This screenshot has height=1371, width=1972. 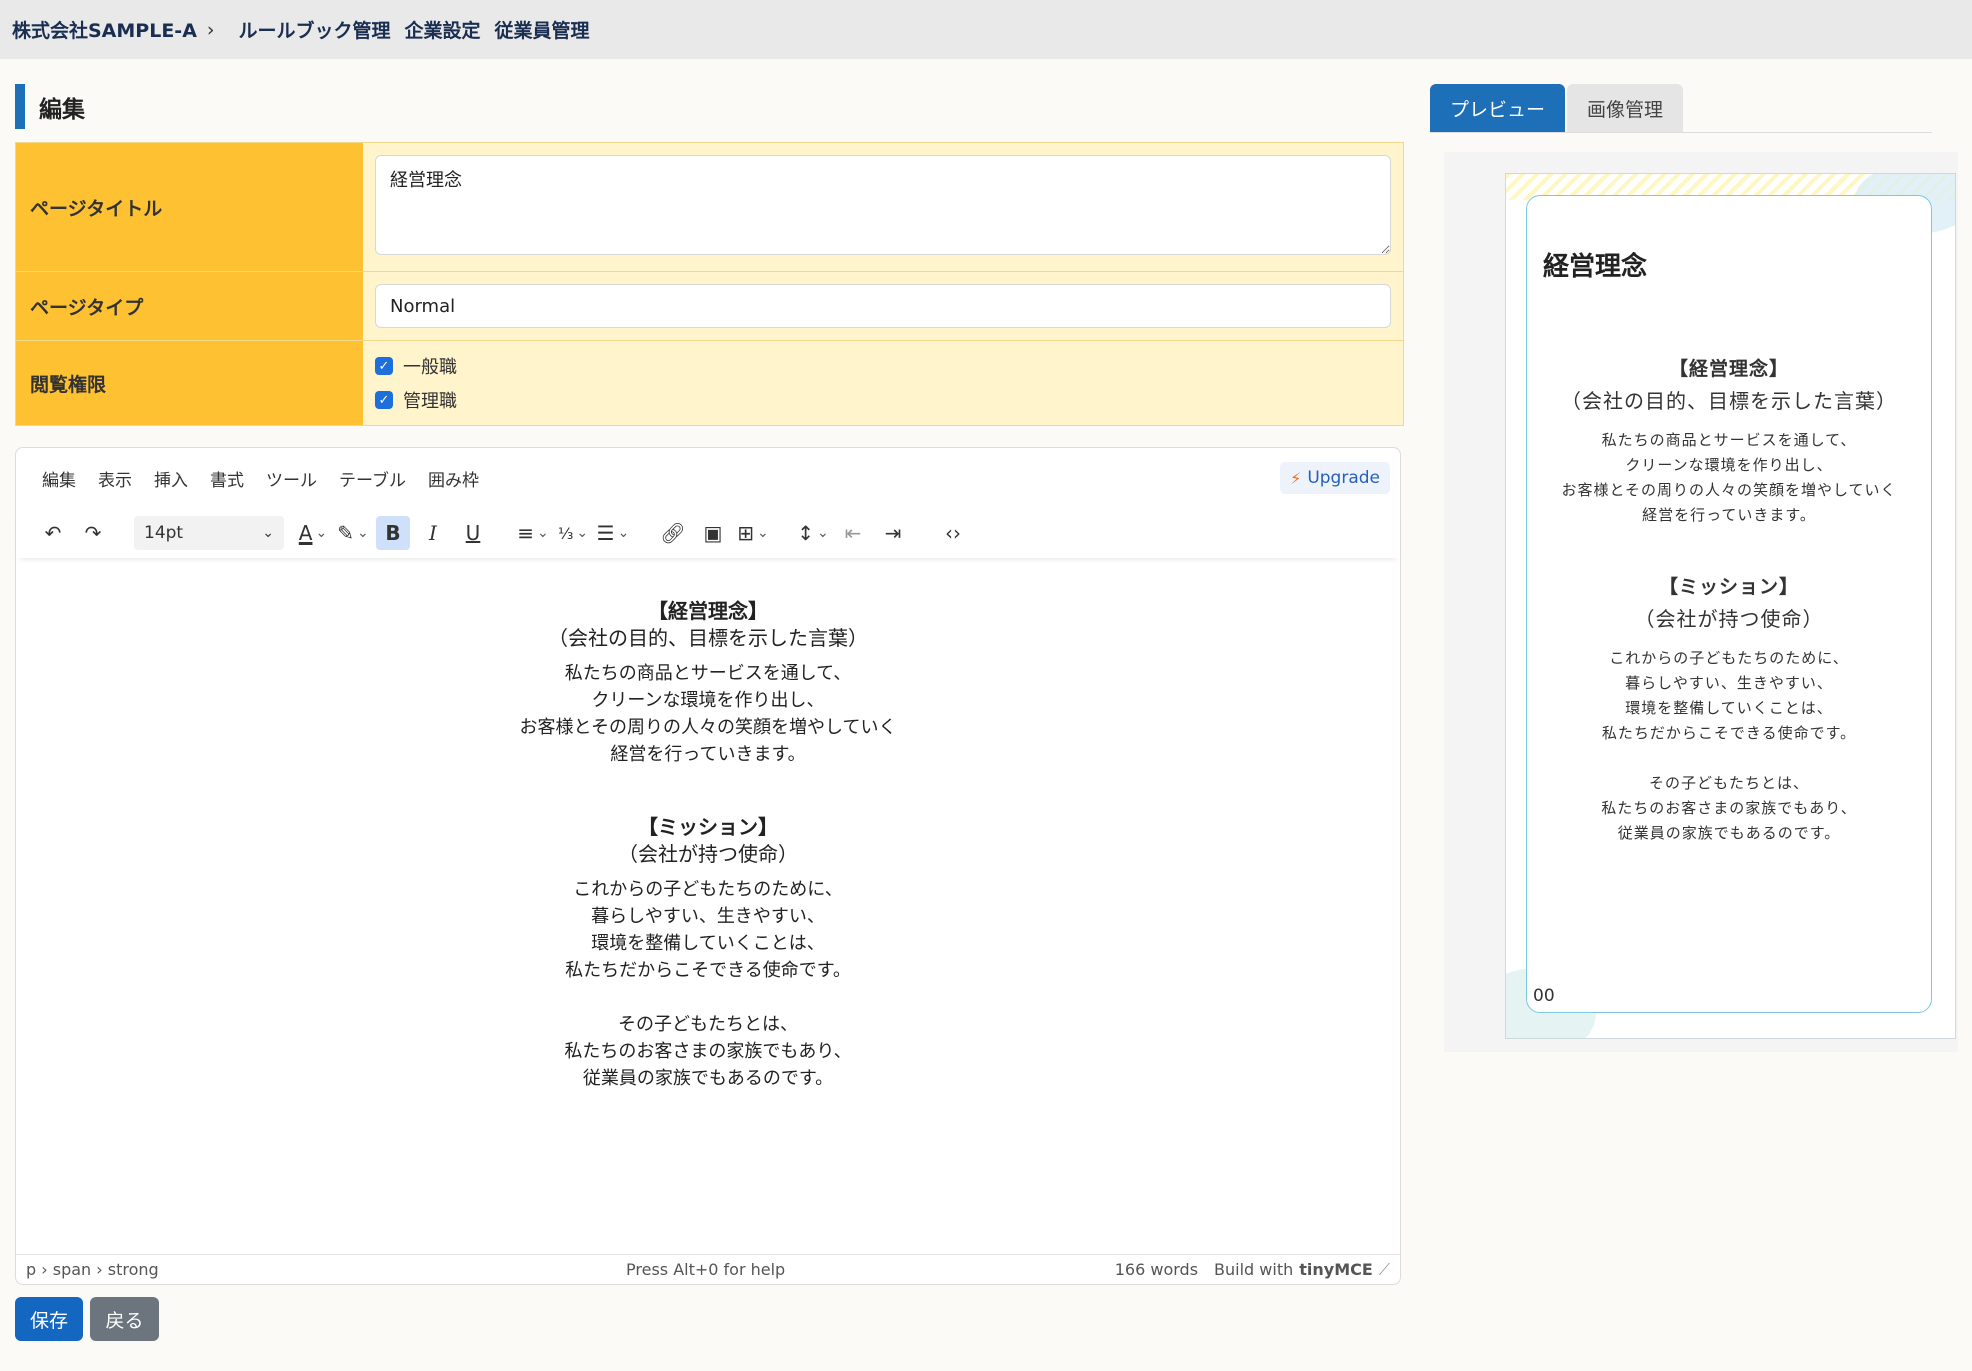 I want to click on align-icon: ≡, so click(x=533, y=533).